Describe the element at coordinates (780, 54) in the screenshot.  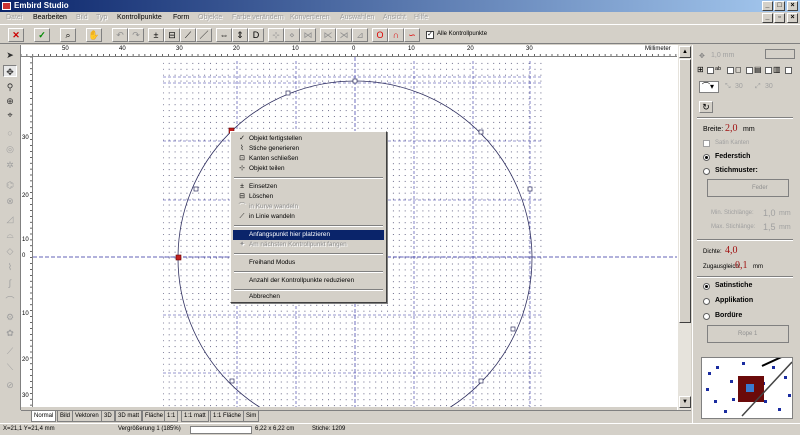
I see `line-style-dropdown` at that location.